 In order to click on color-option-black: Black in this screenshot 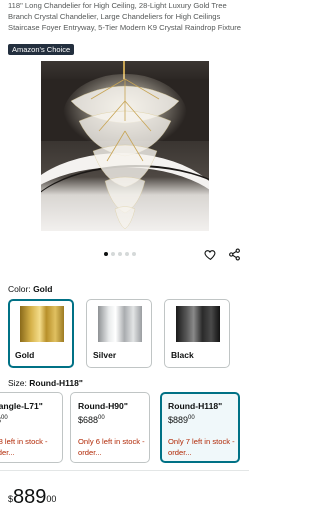, I will do `click(197, 333)`.